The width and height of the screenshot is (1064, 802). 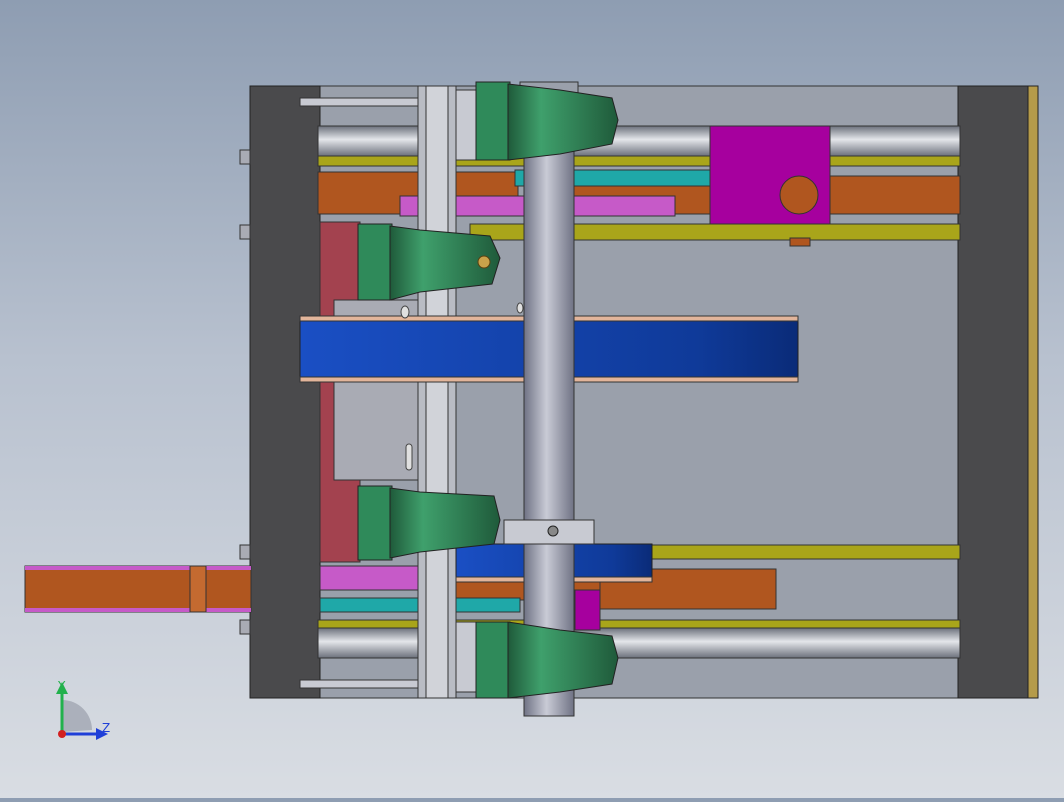 I want to click on vertical-plate-right, so click(x=467, y=125).